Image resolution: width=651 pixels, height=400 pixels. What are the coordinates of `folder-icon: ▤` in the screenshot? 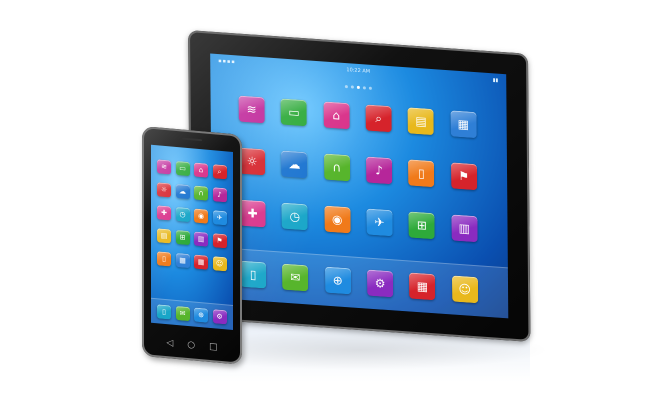 It's located at (421, 121).